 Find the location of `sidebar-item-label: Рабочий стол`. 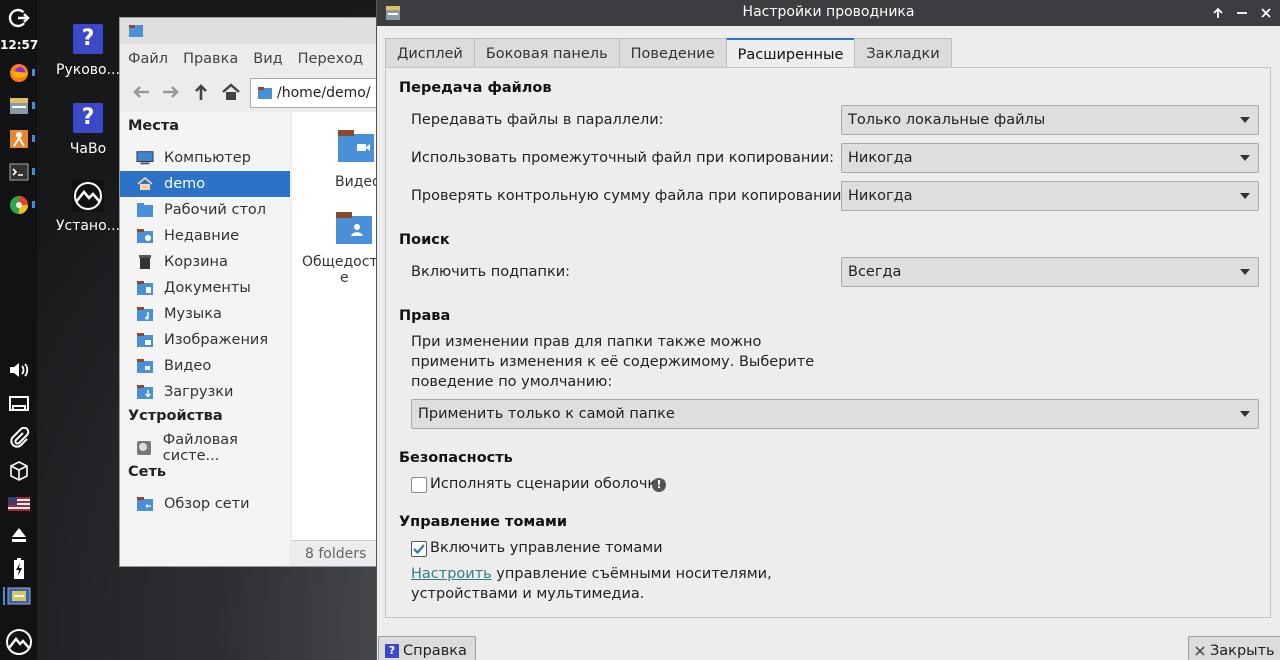

sidebar-item-label: Рабочий стол is located at coordinates (215, 210).